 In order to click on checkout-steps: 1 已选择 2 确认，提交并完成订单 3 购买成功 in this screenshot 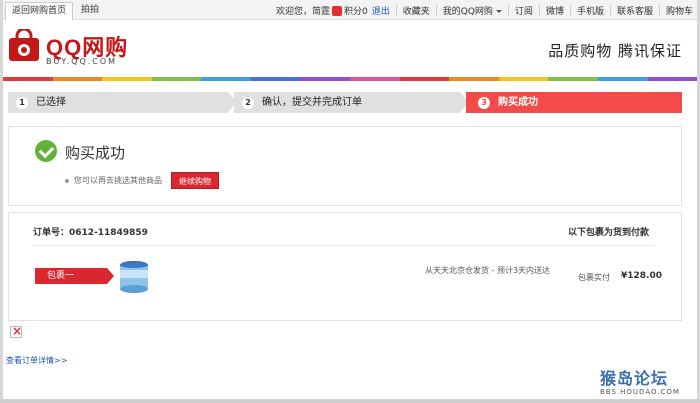, I will do `click(345, 102)`.